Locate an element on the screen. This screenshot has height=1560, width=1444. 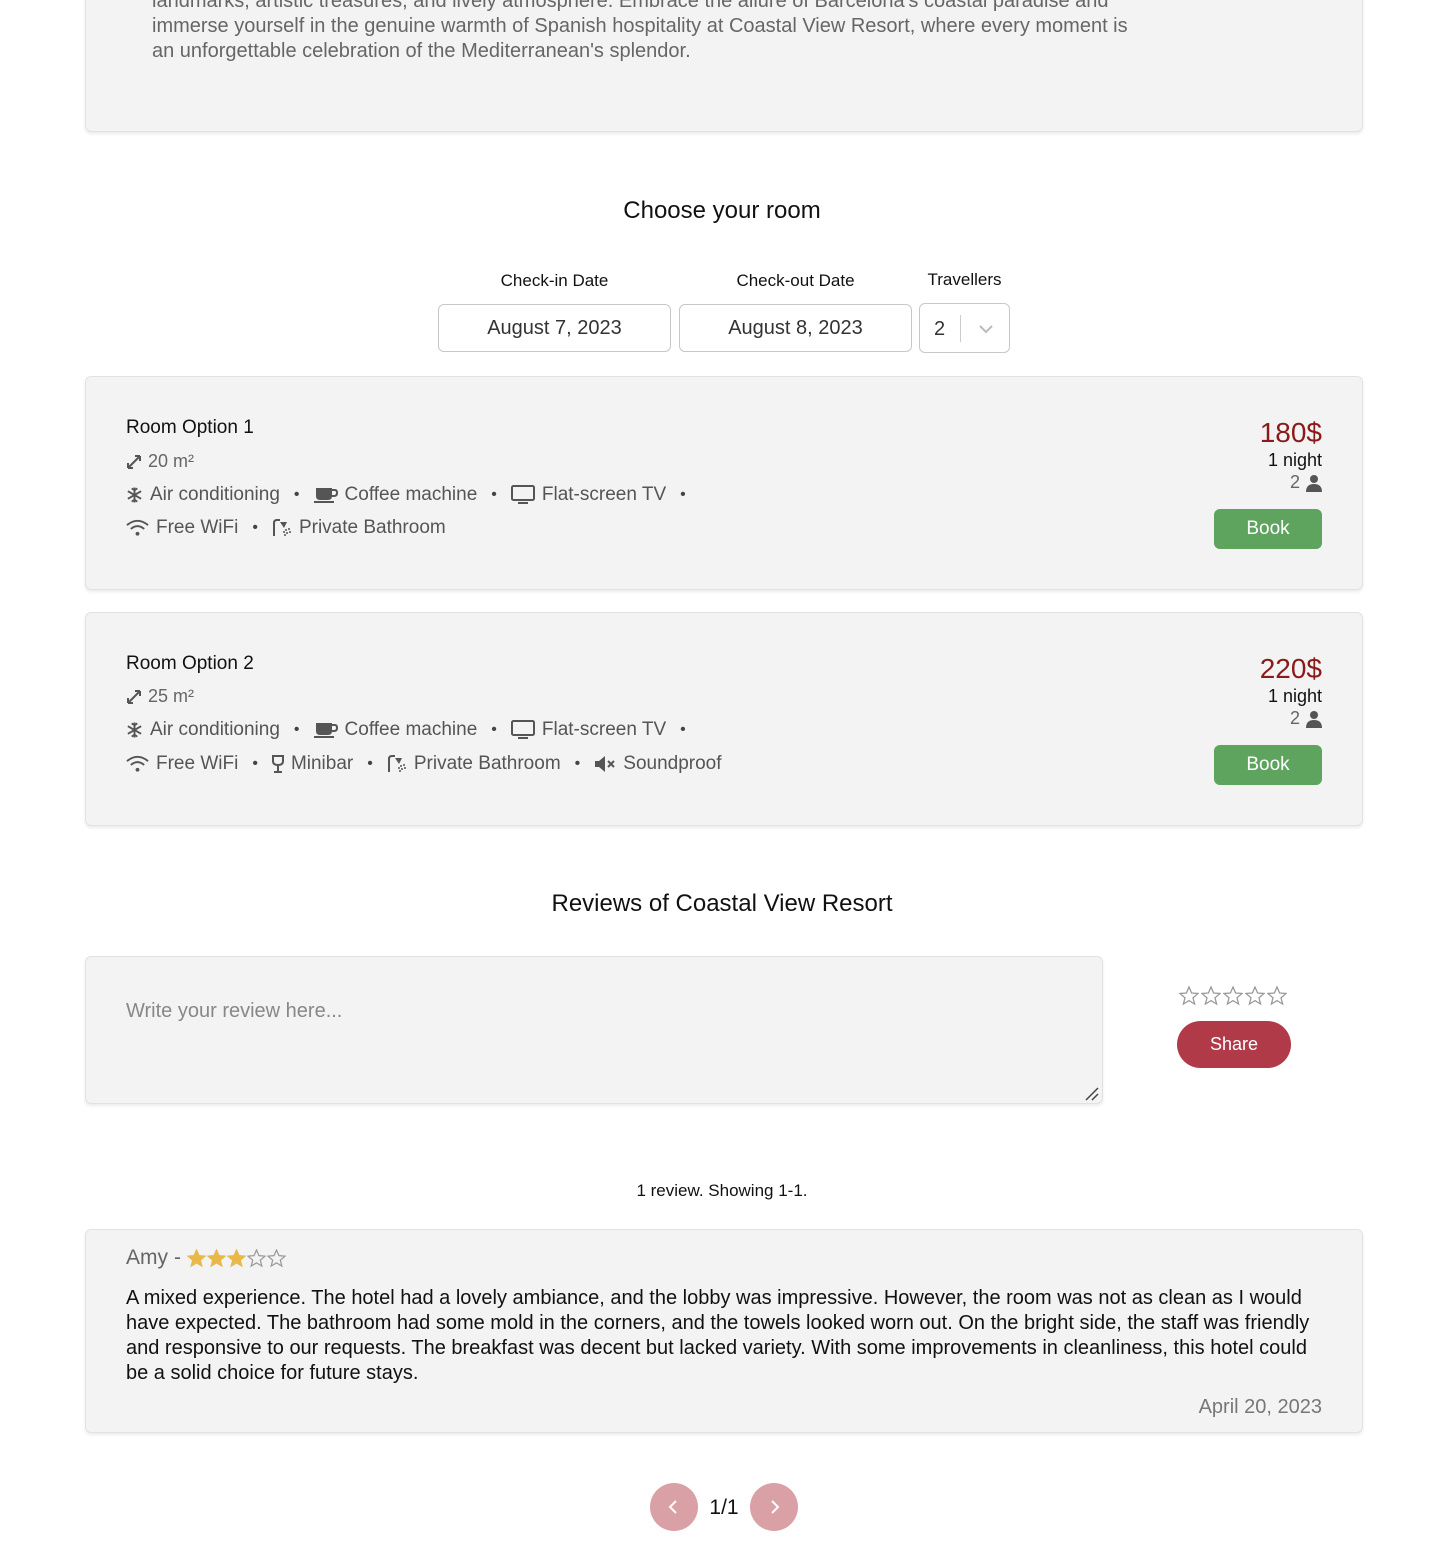
reviews-title: Reviews of Coastal View Resort is located at coordinates (722, 903).